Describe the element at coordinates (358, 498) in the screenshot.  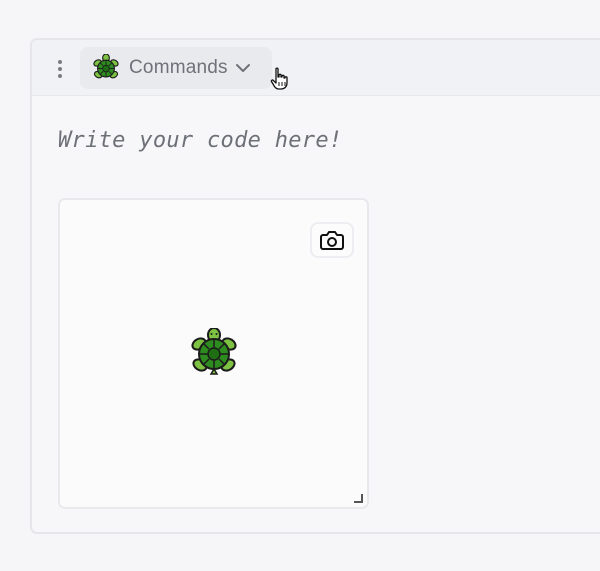
I see `resize-handle-icon` at that location.